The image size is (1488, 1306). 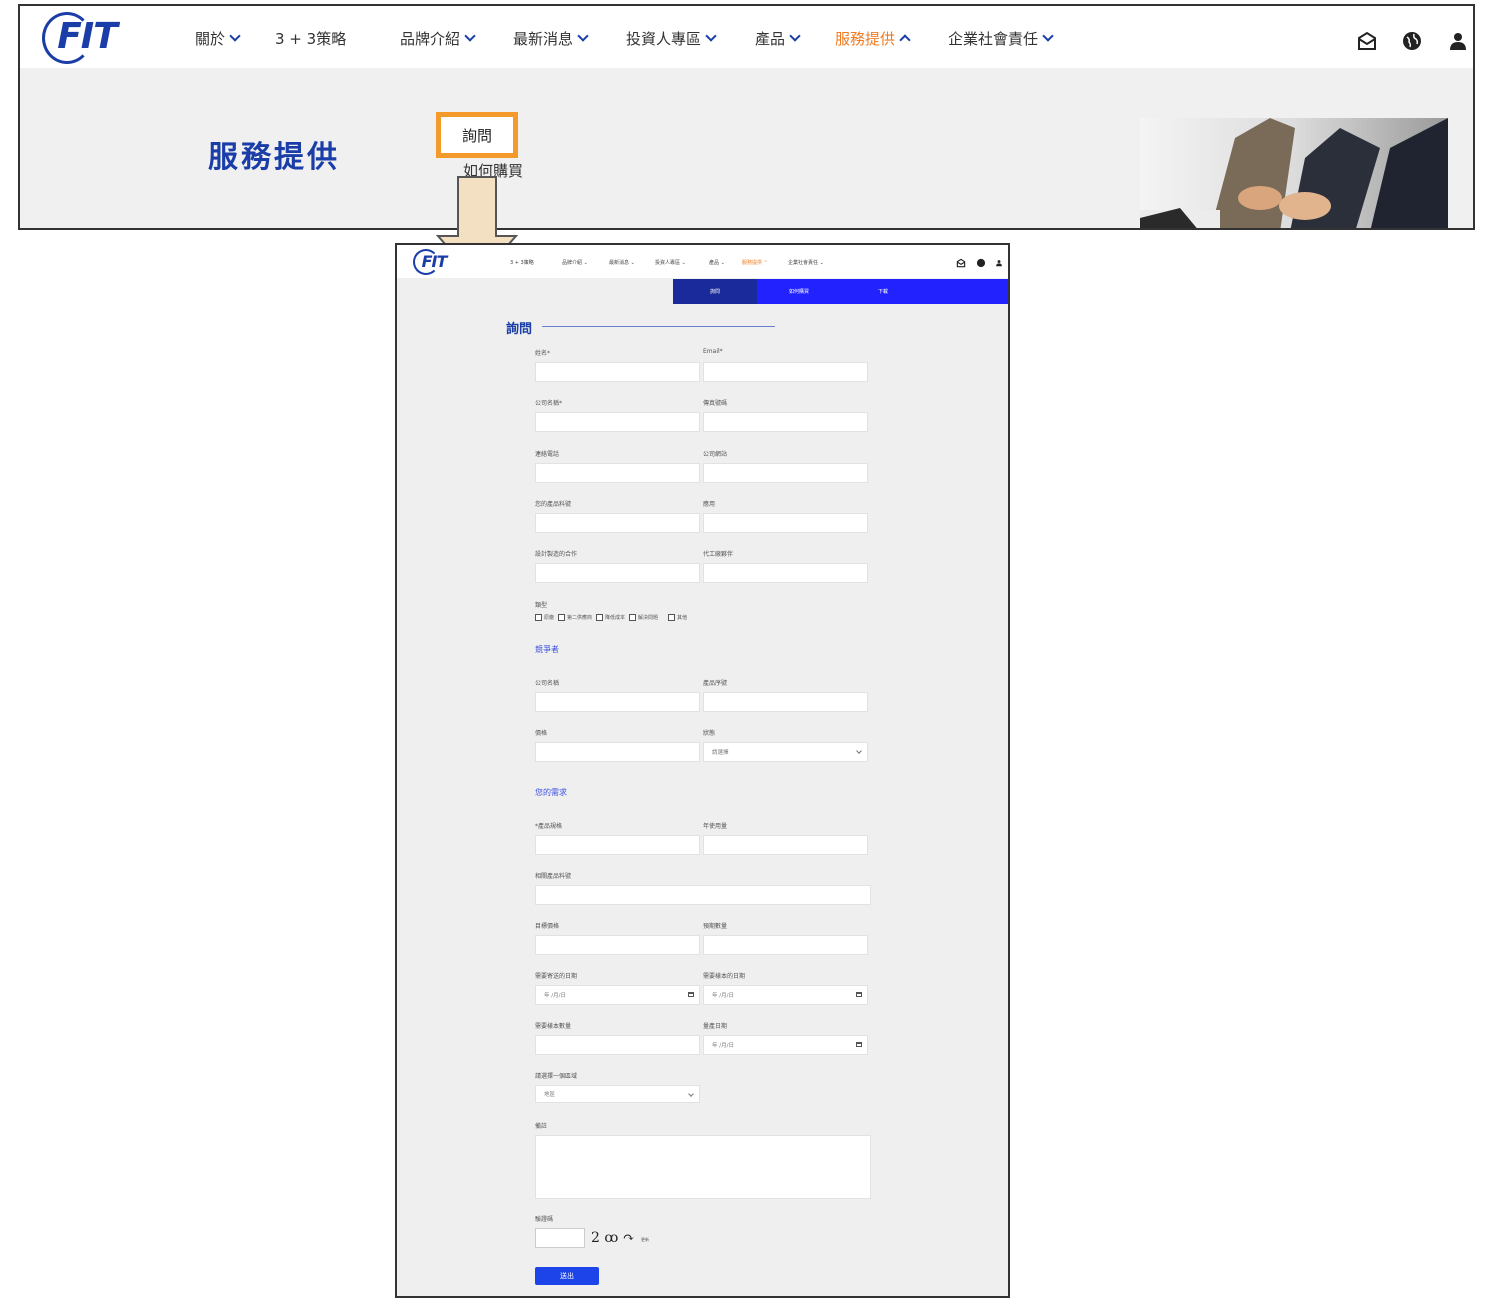 I want to click on type-option-cost-down: 降低成本, so click(x=610, y=617).